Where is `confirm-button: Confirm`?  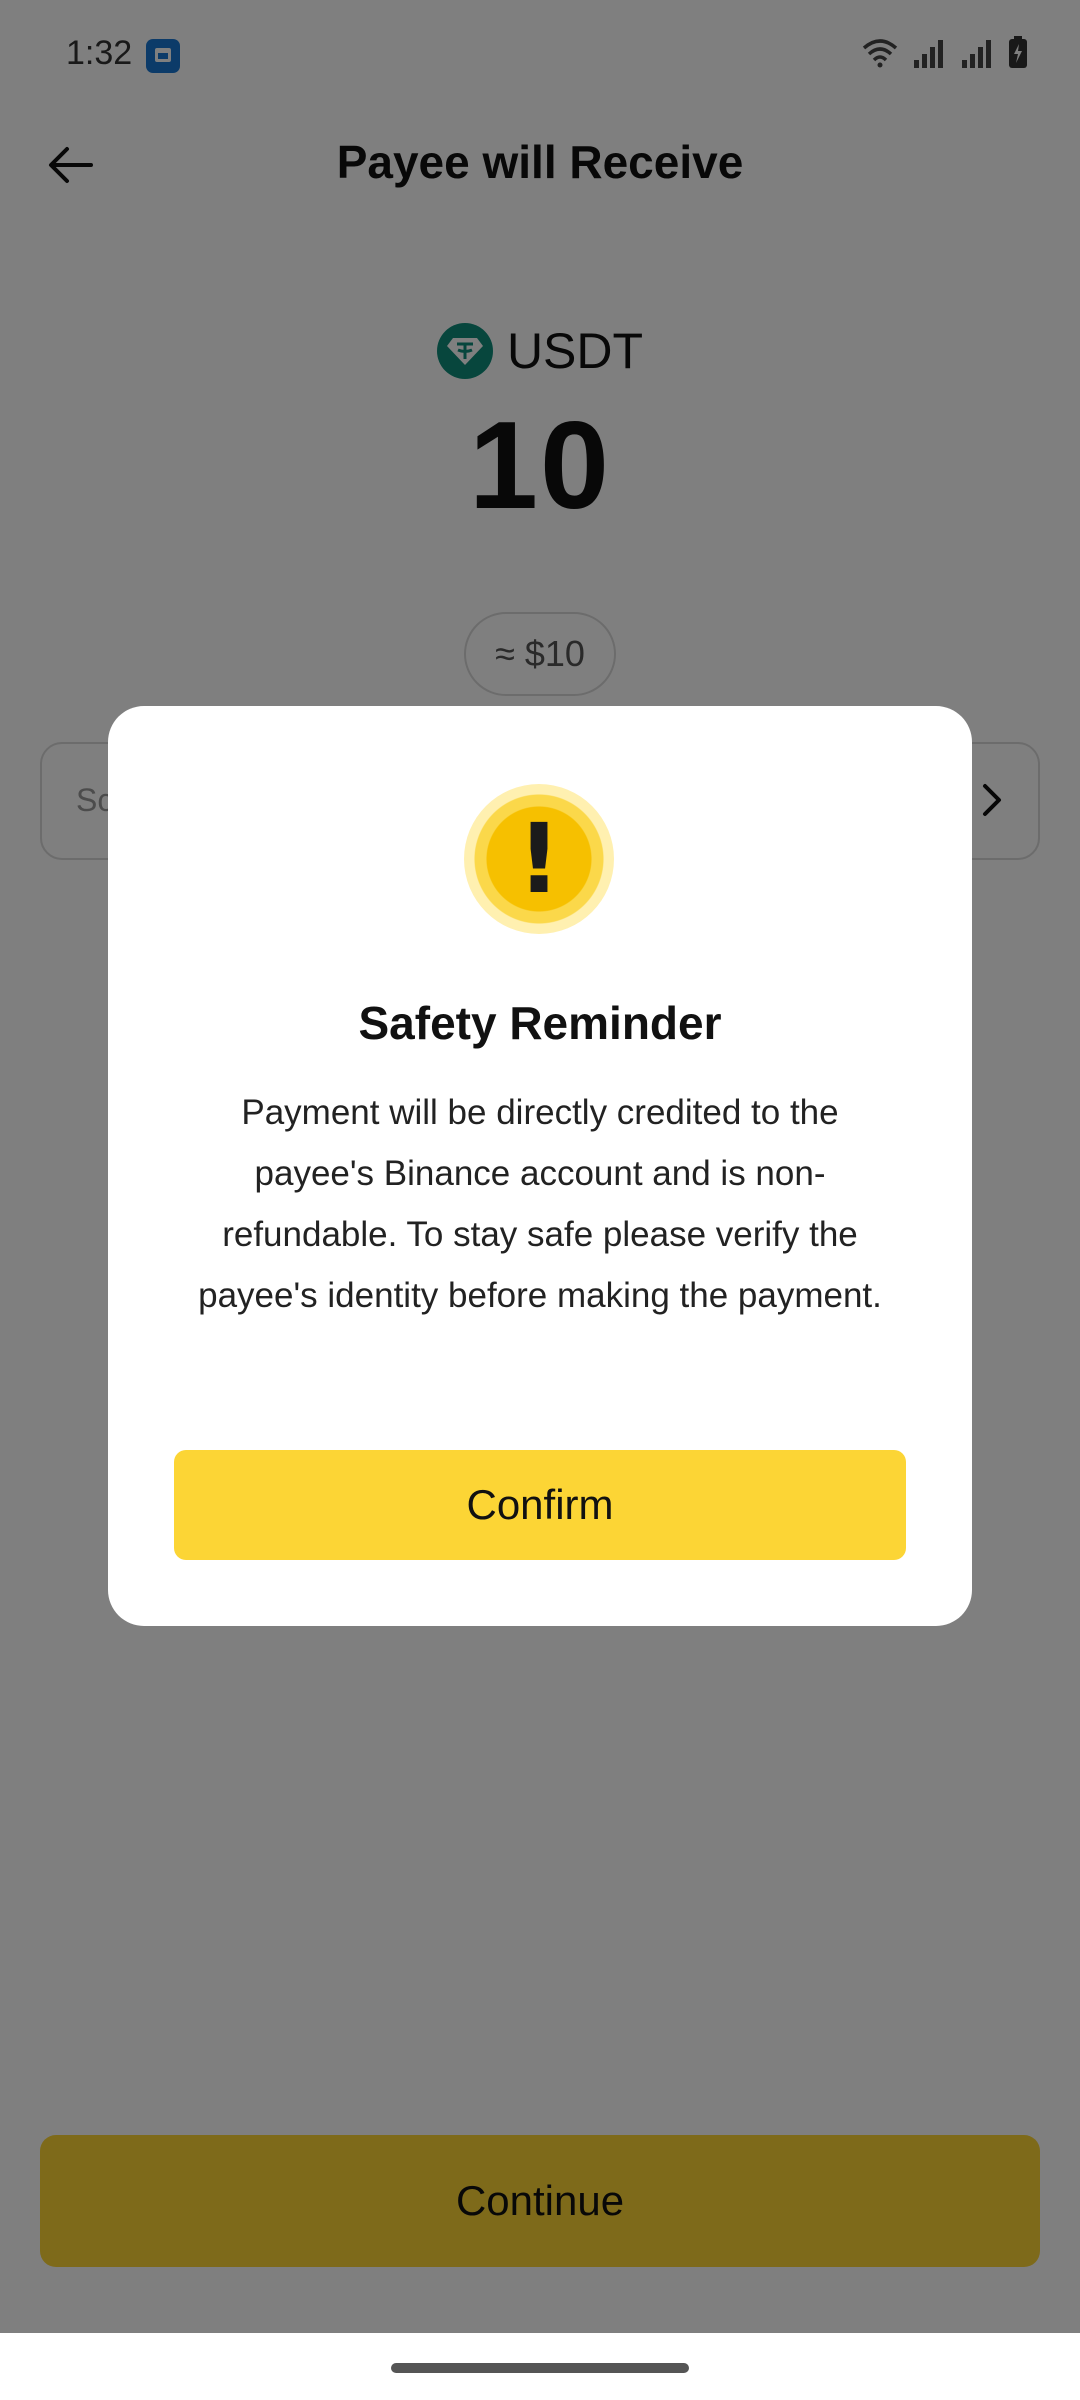
confirm-button: Confirm is located at coordinates (540, 1505).